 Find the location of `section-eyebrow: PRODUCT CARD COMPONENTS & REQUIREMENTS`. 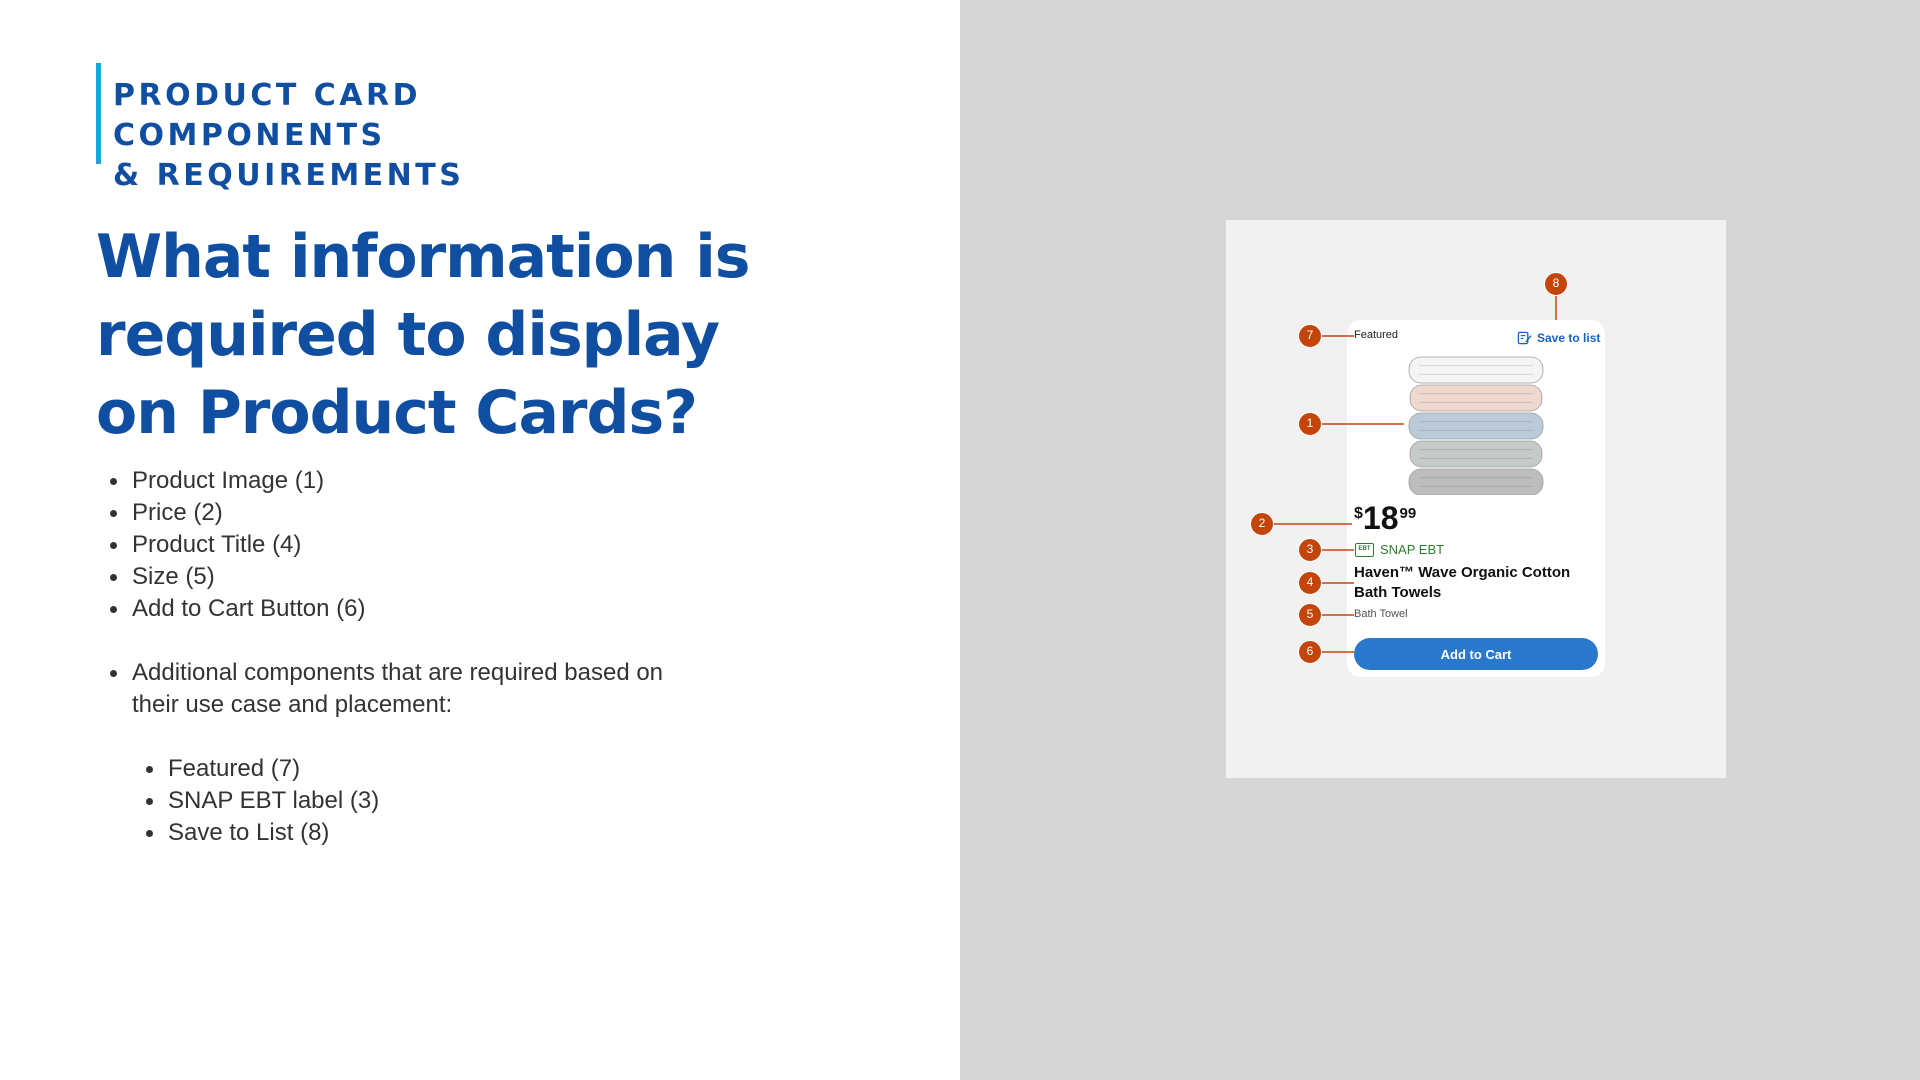

section-eyebrow: PRODUCT CARD COMPONENTS & REQUIREMENTS is located at coordinates (396, 128).